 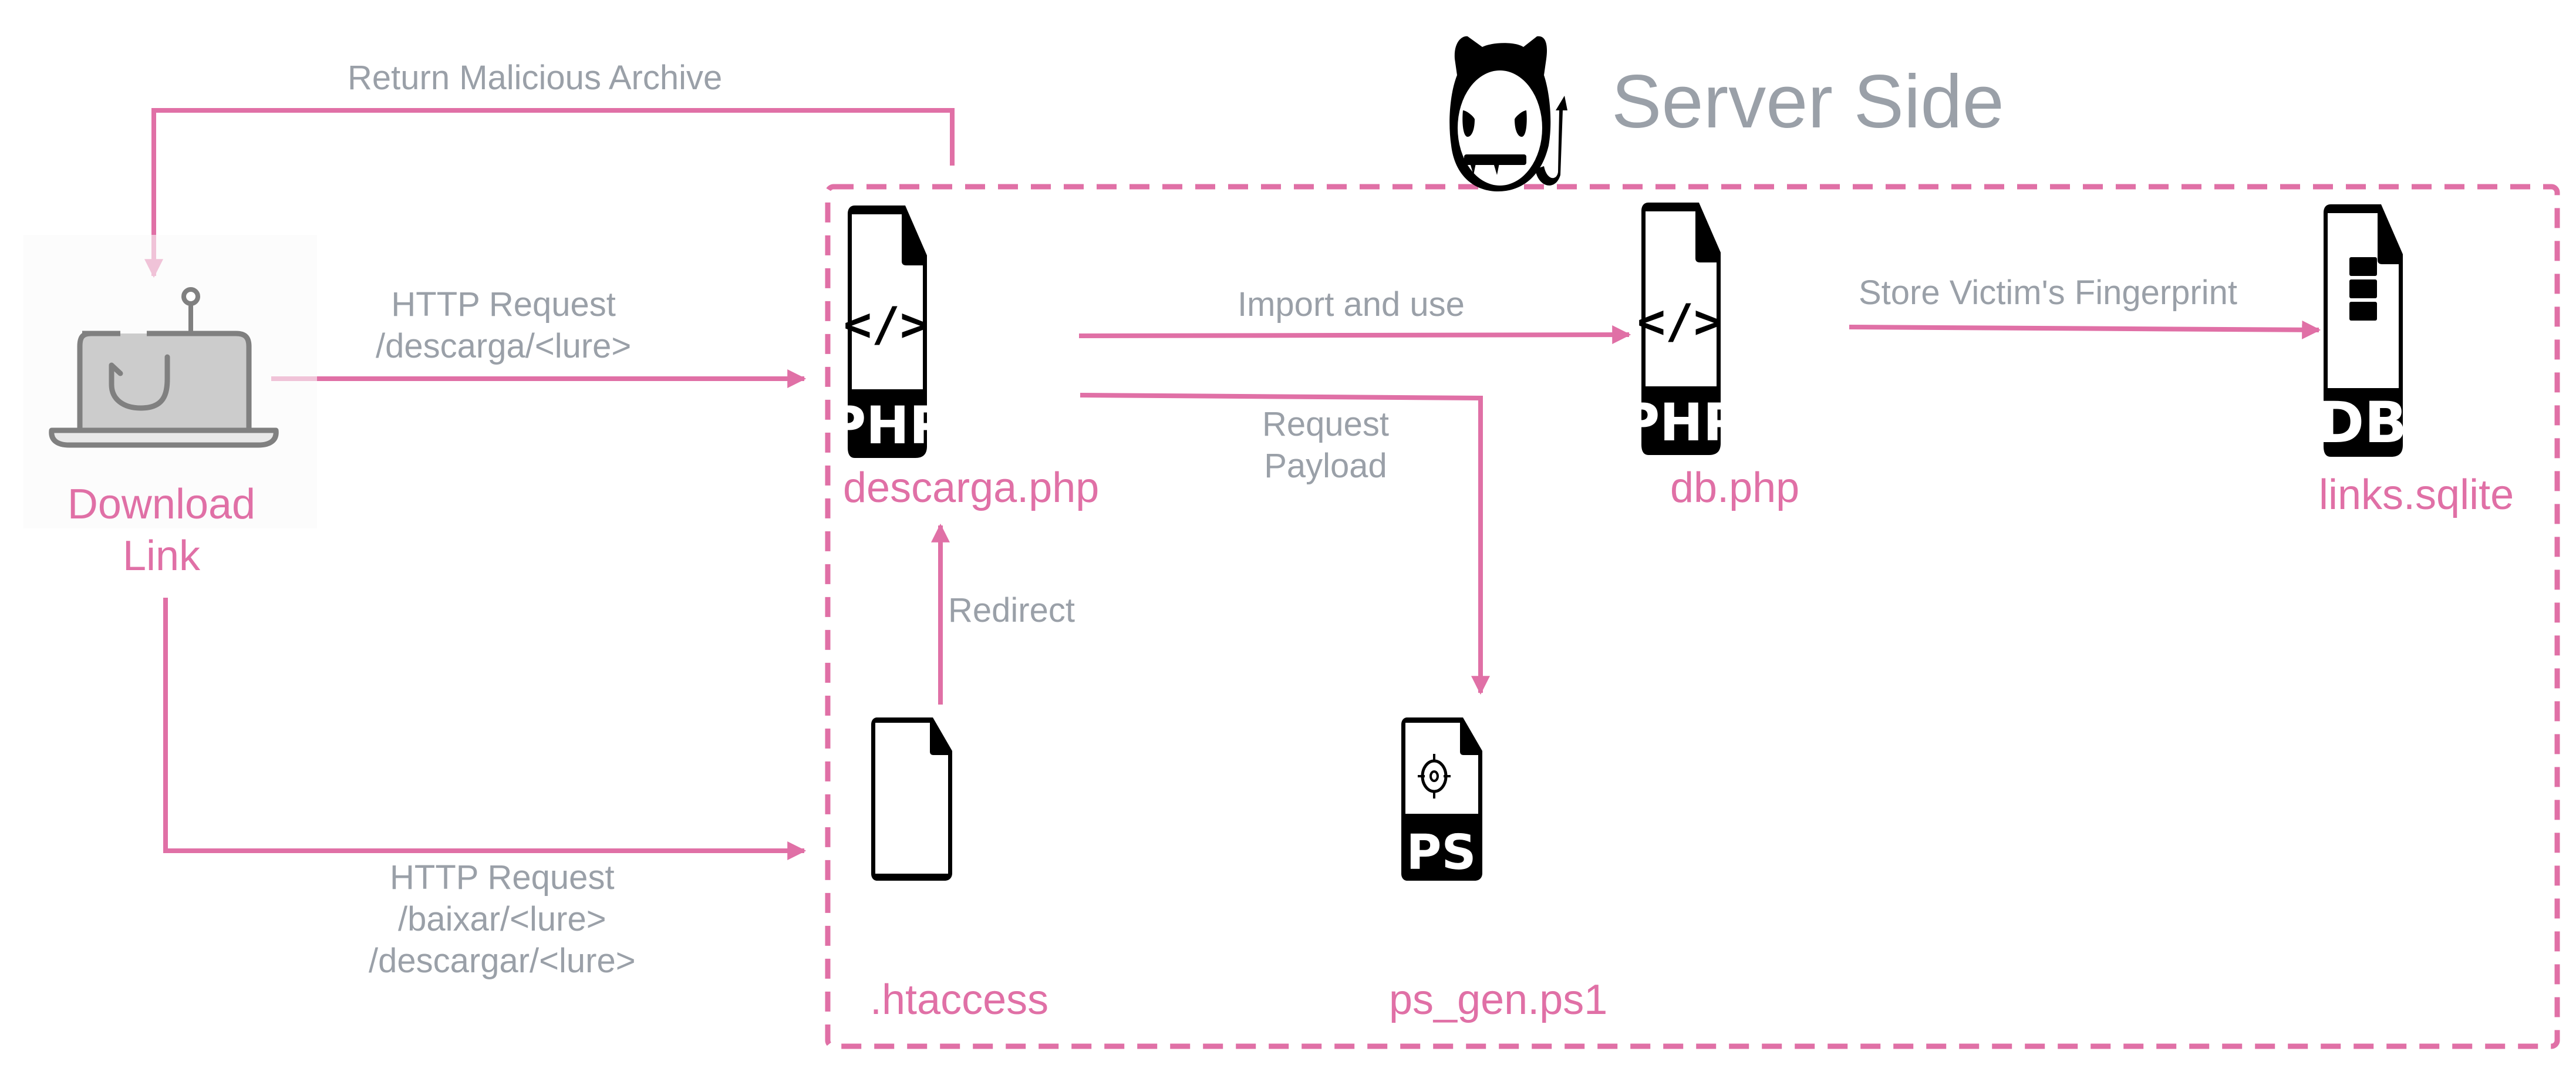 I want to click on label-http-request-2-line3: /descargar/<lure>, so click(x=502, y=960).